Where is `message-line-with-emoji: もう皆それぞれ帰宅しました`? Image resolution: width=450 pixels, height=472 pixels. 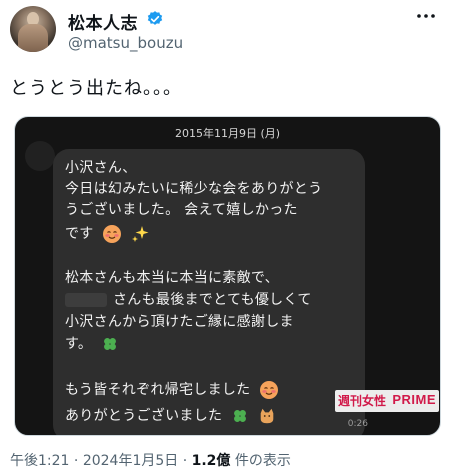 message-line-with-emoji: もう皆それぞれ帰宅しました is located at coordinates (172, 389).